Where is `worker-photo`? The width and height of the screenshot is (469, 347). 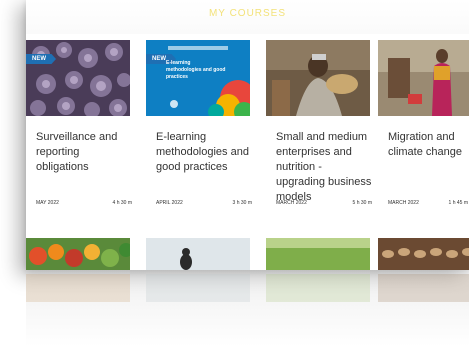 worker-photo is located at coordinates (318, 78).